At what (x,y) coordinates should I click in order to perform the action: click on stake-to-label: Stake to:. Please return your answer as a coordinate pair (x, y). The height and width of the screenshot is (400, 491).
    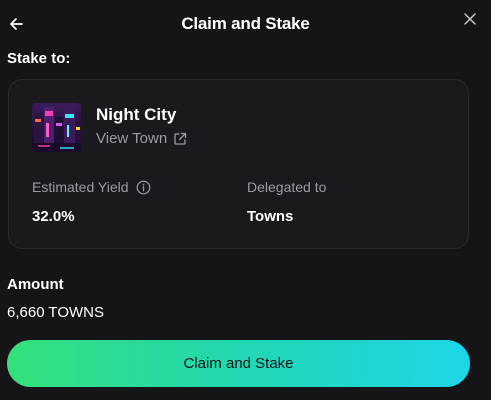
    Looking at the image, I should click on (39, 58).